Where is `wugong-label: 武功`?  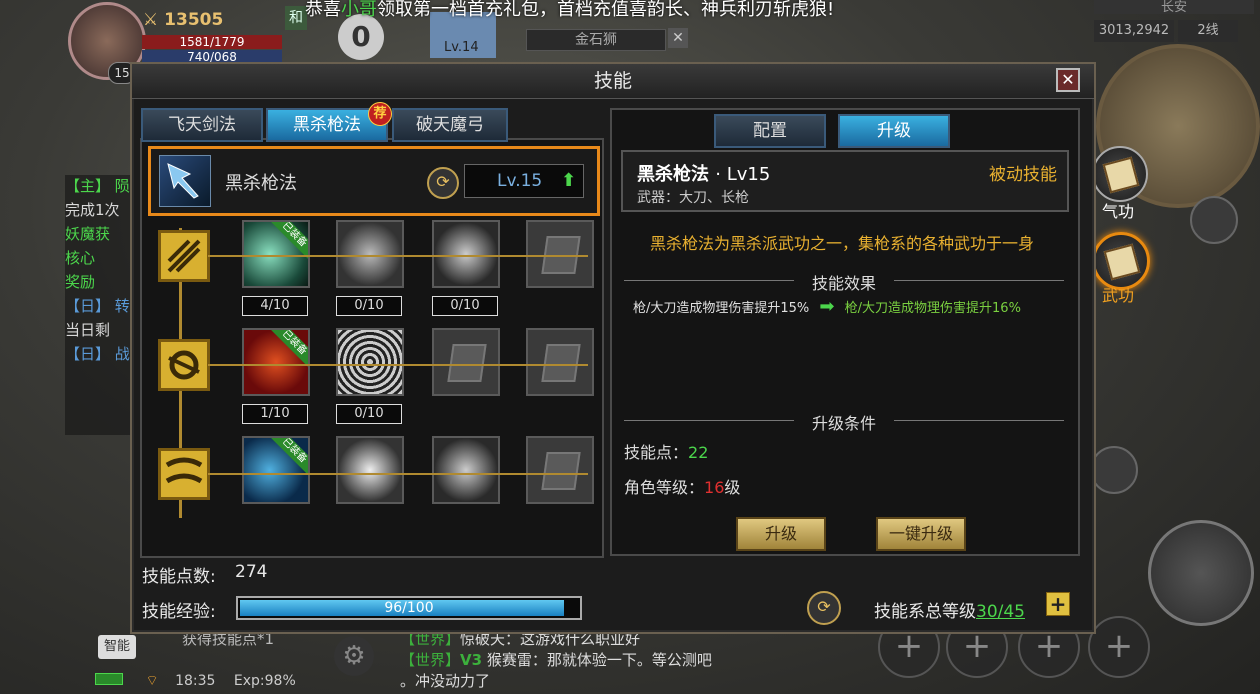 wugong-label: 武功 is located at coordinates (1117, 295).